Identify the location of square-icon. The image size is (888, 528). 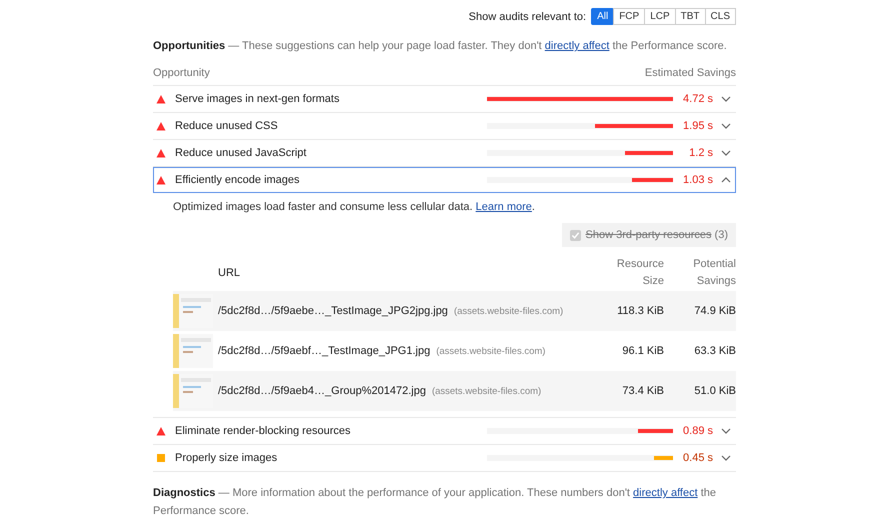
(161, 458).